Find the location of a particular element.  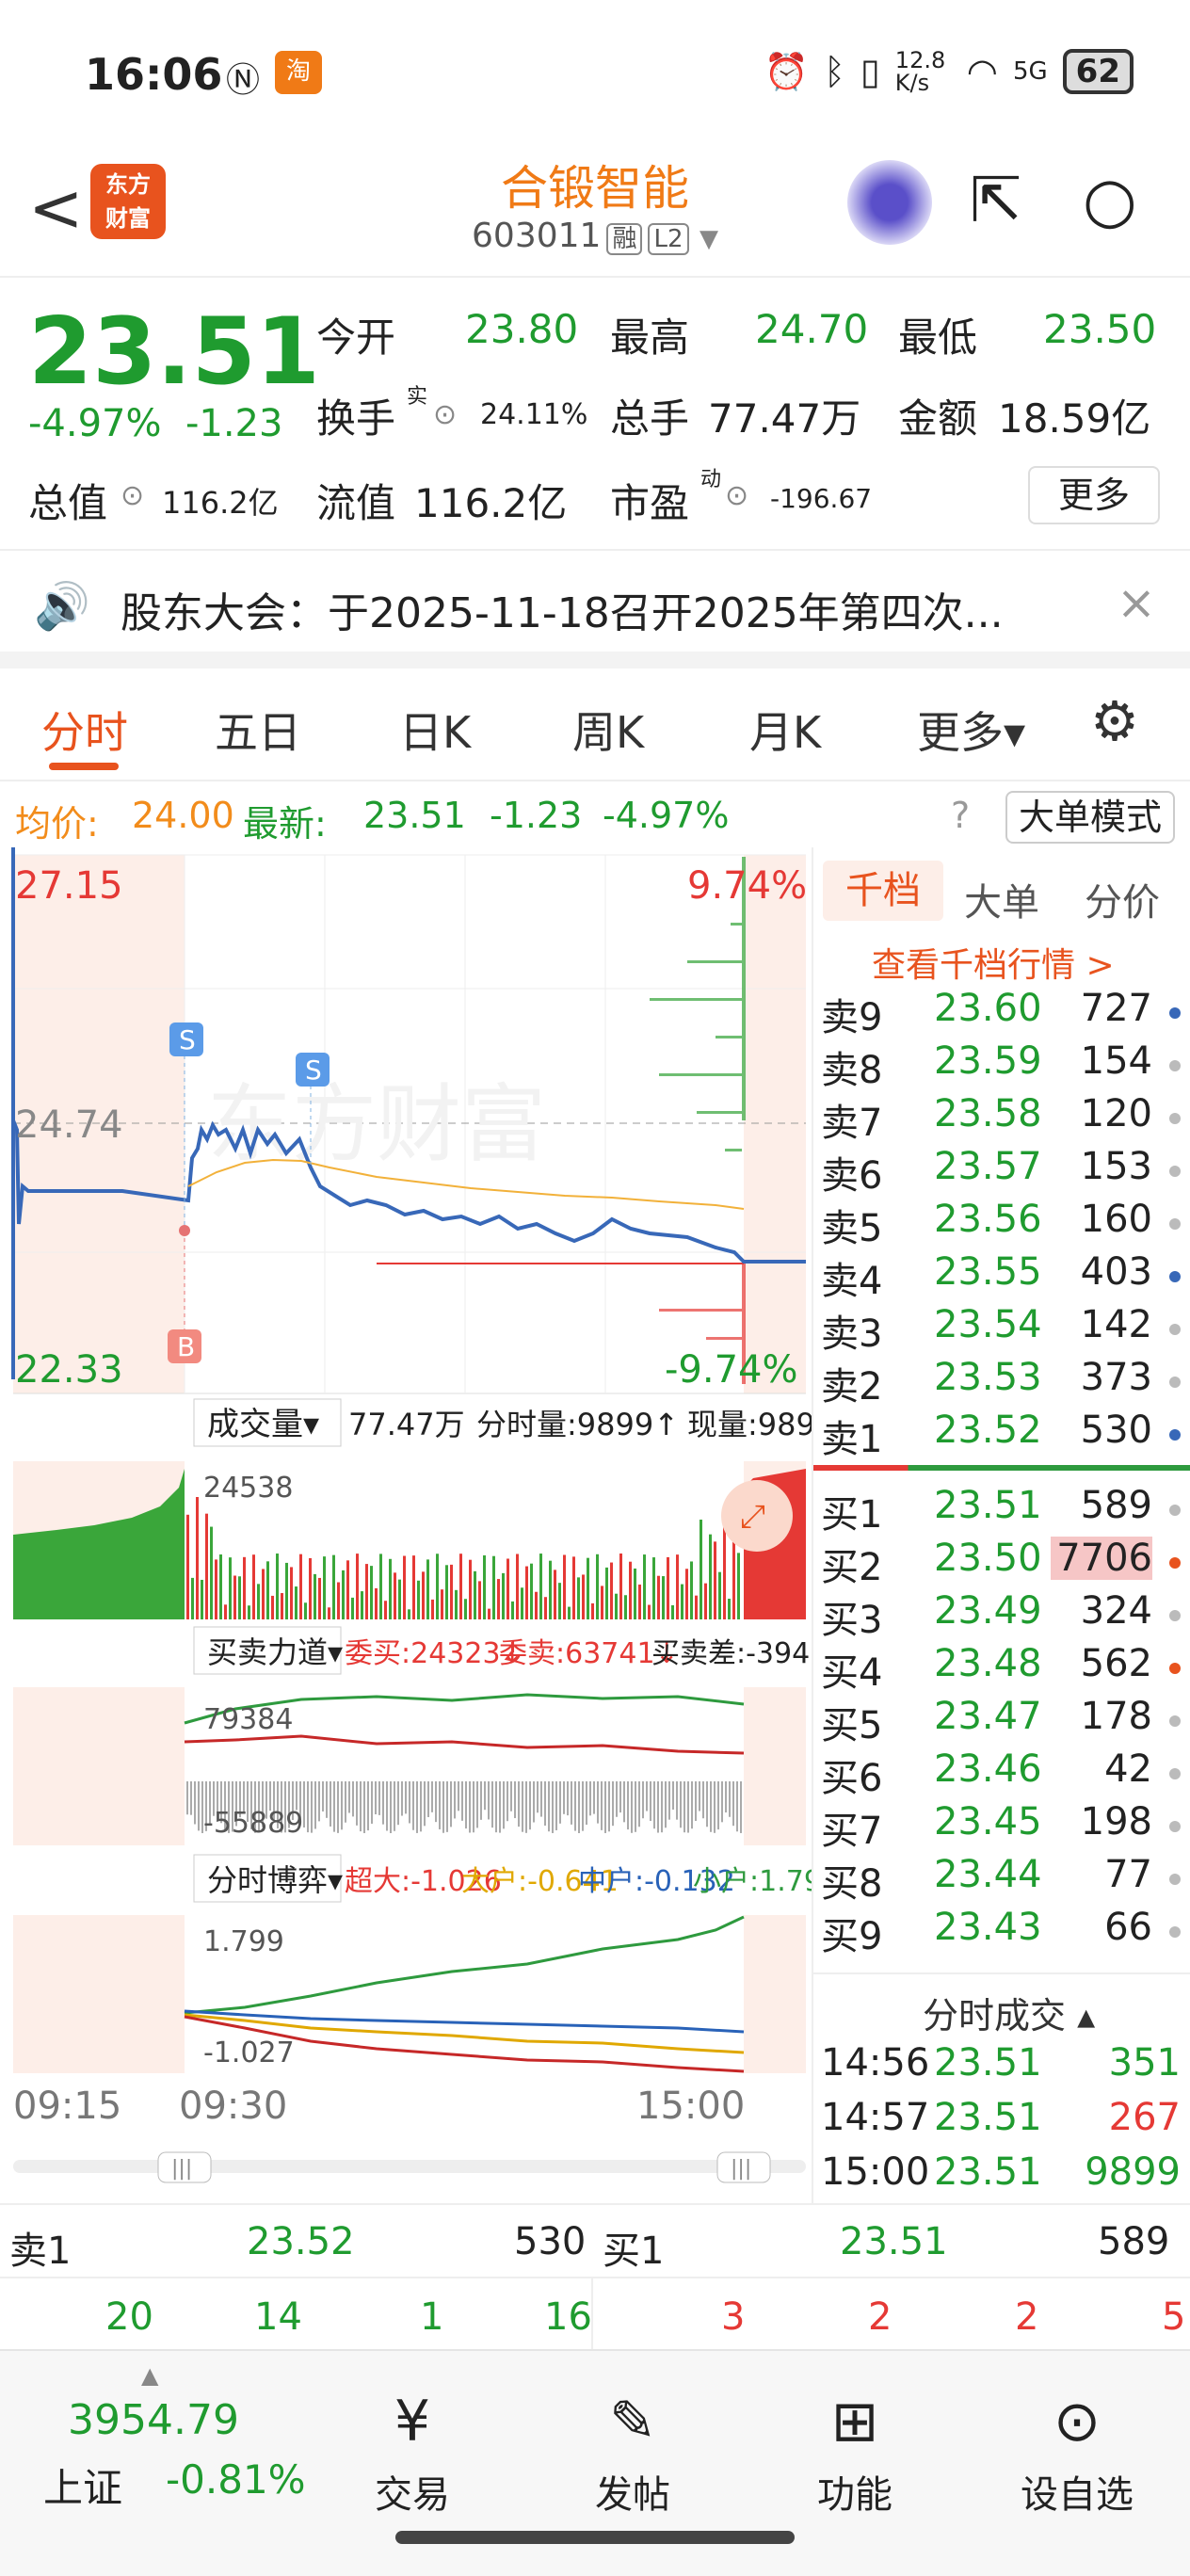

wmai-value: 委买:24323↓ is located at coordinates (435, 1653).